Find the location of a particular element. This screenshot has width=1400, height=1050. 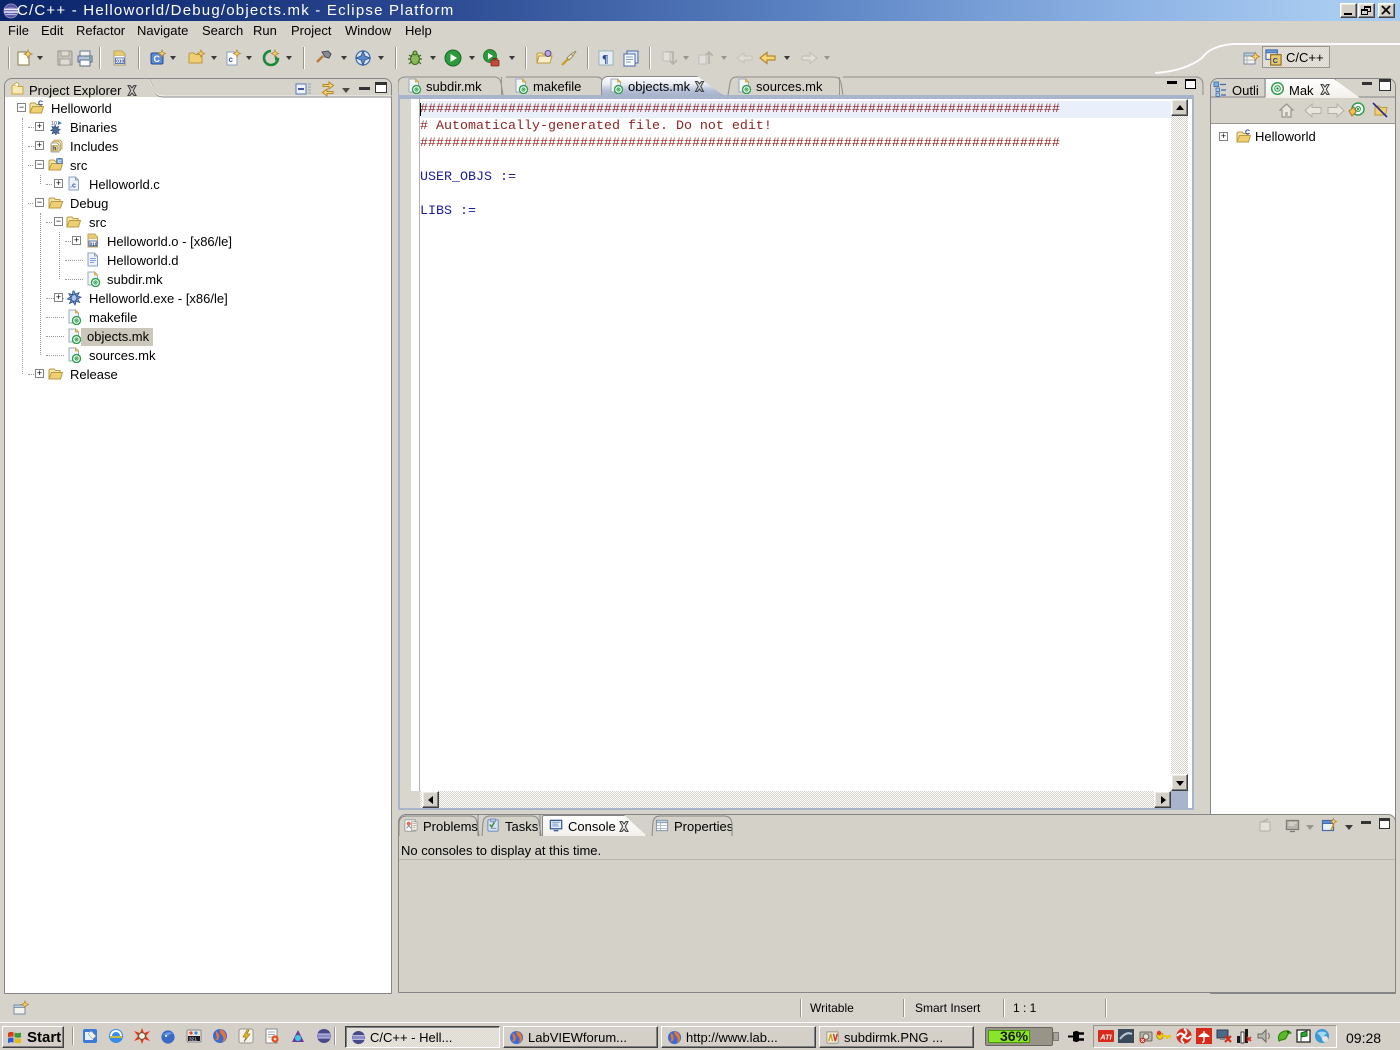

svg-text: 010 is located at coordinates (120, 62).